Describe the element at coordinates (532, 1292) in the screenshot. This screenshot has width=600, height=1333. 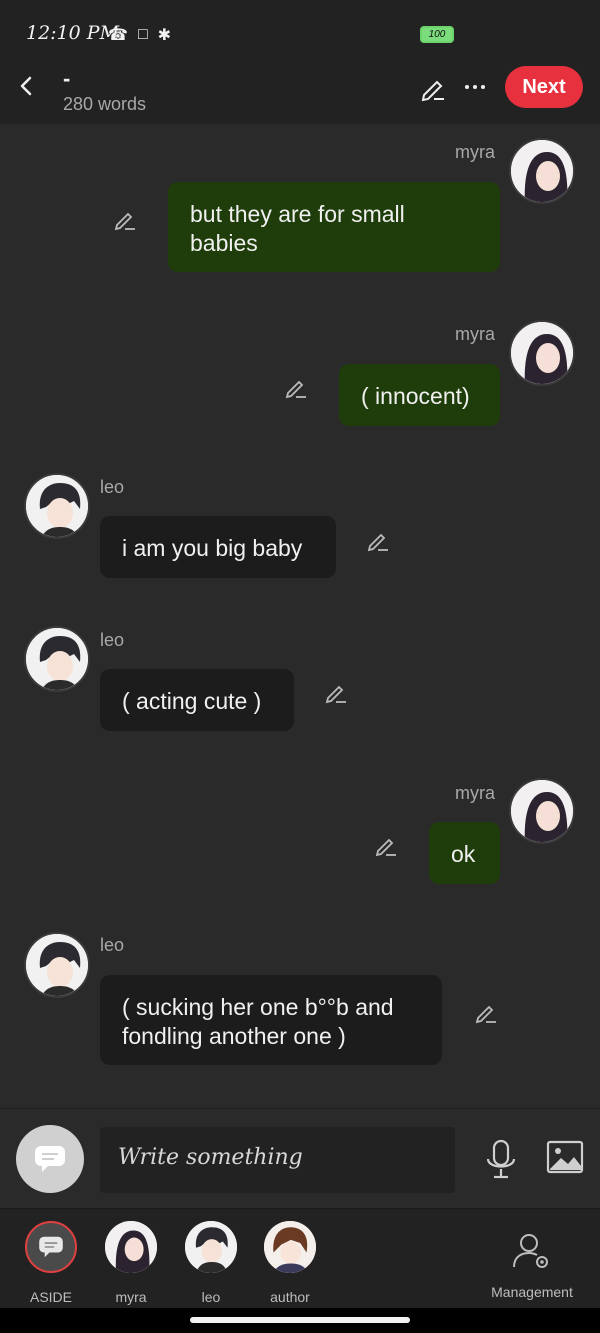
I see `management-label: Management` at that location.